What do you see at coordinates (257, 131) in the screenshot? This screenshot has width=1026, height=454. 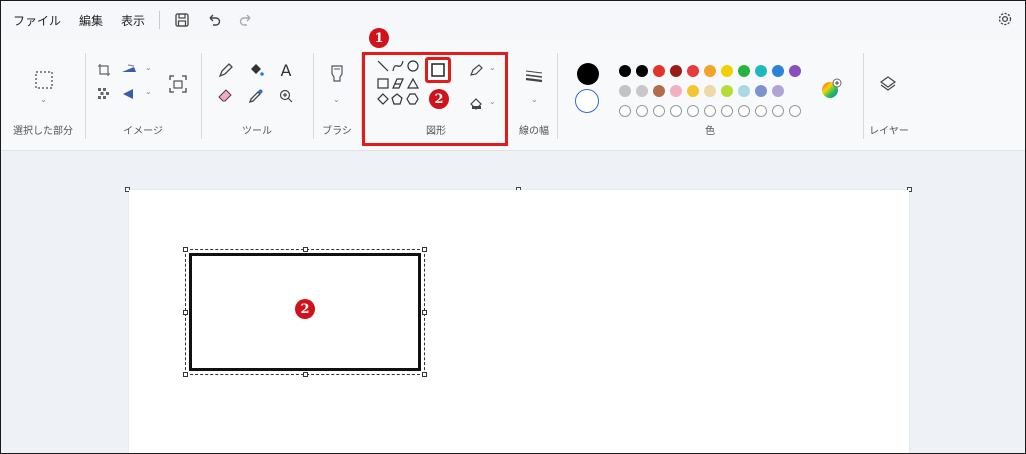 I see `group-label-tools: ツール` at bounding box center [257, 131].